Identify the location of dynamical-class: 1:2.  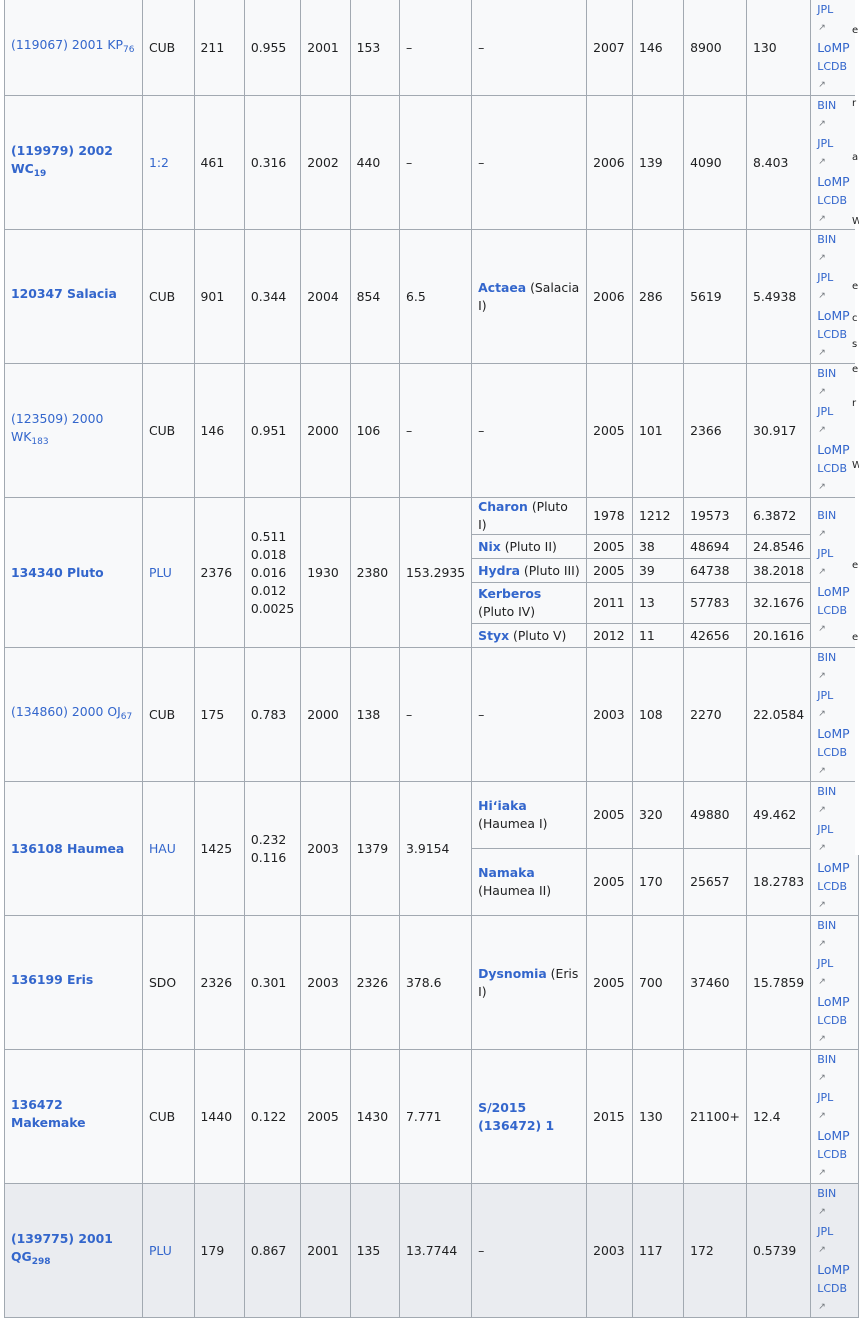
(159, 162).